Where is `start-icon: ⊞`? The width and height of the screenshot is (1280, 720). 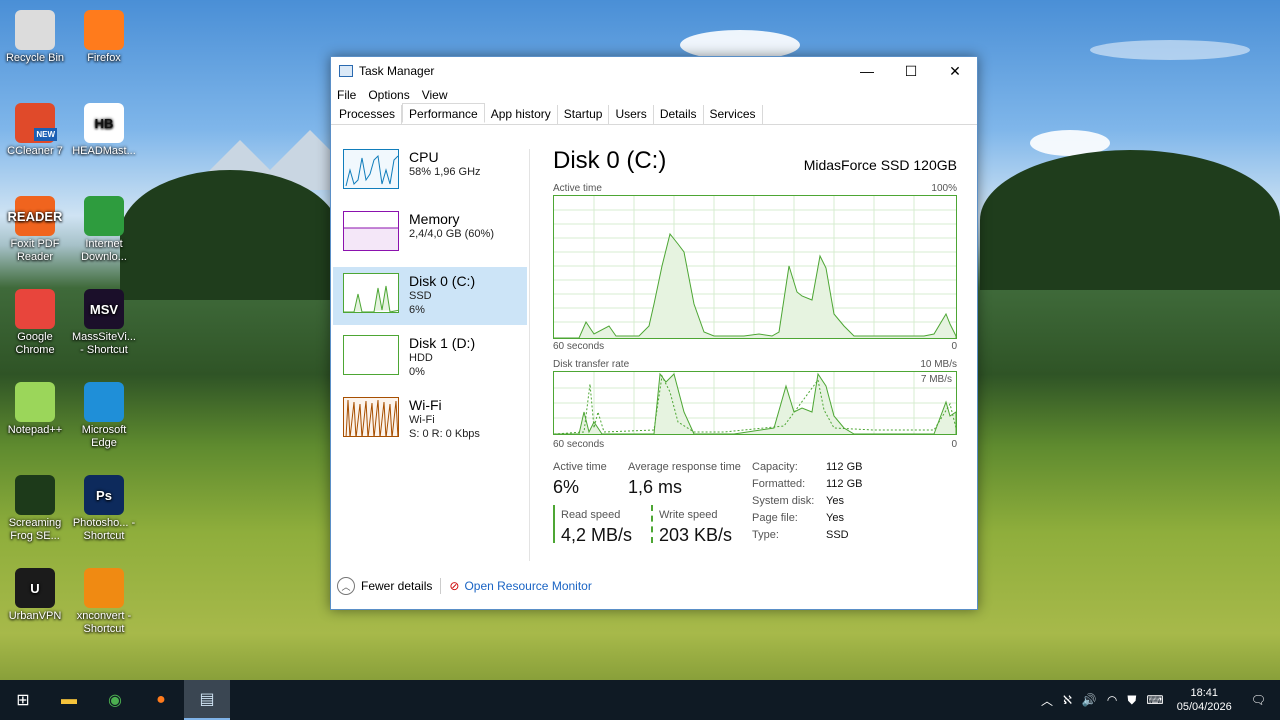 start-icon: ⊞ is located at coordinates (23, 700).